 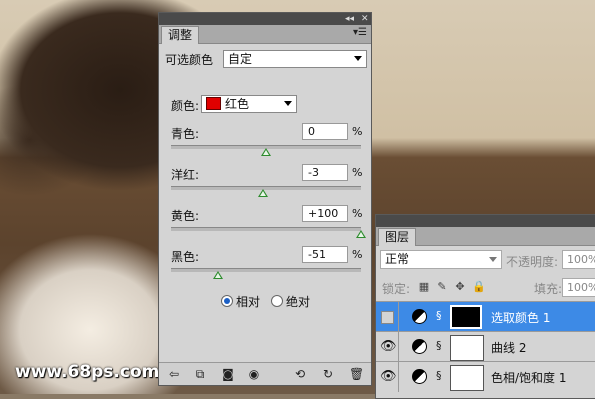 I want to click on fill-label: 填充:, so click(x=548, y=289).